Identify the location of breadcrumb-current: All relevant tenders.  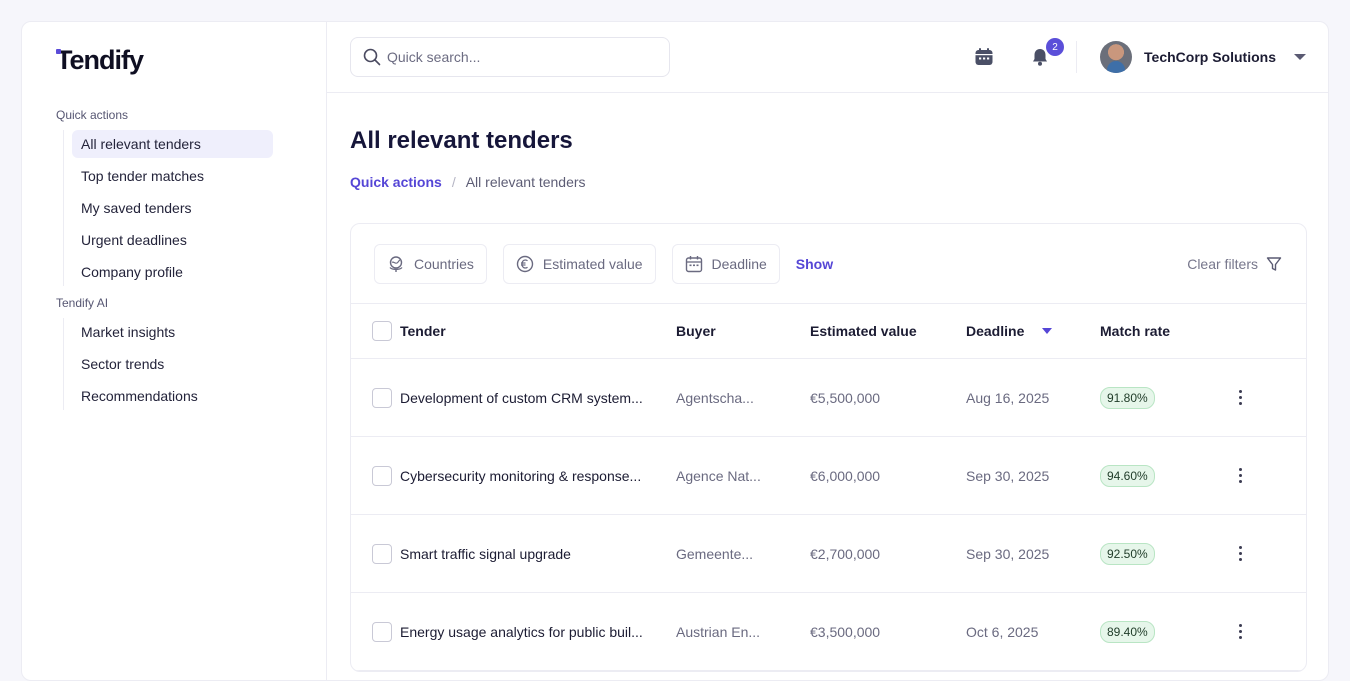
(525, 182).